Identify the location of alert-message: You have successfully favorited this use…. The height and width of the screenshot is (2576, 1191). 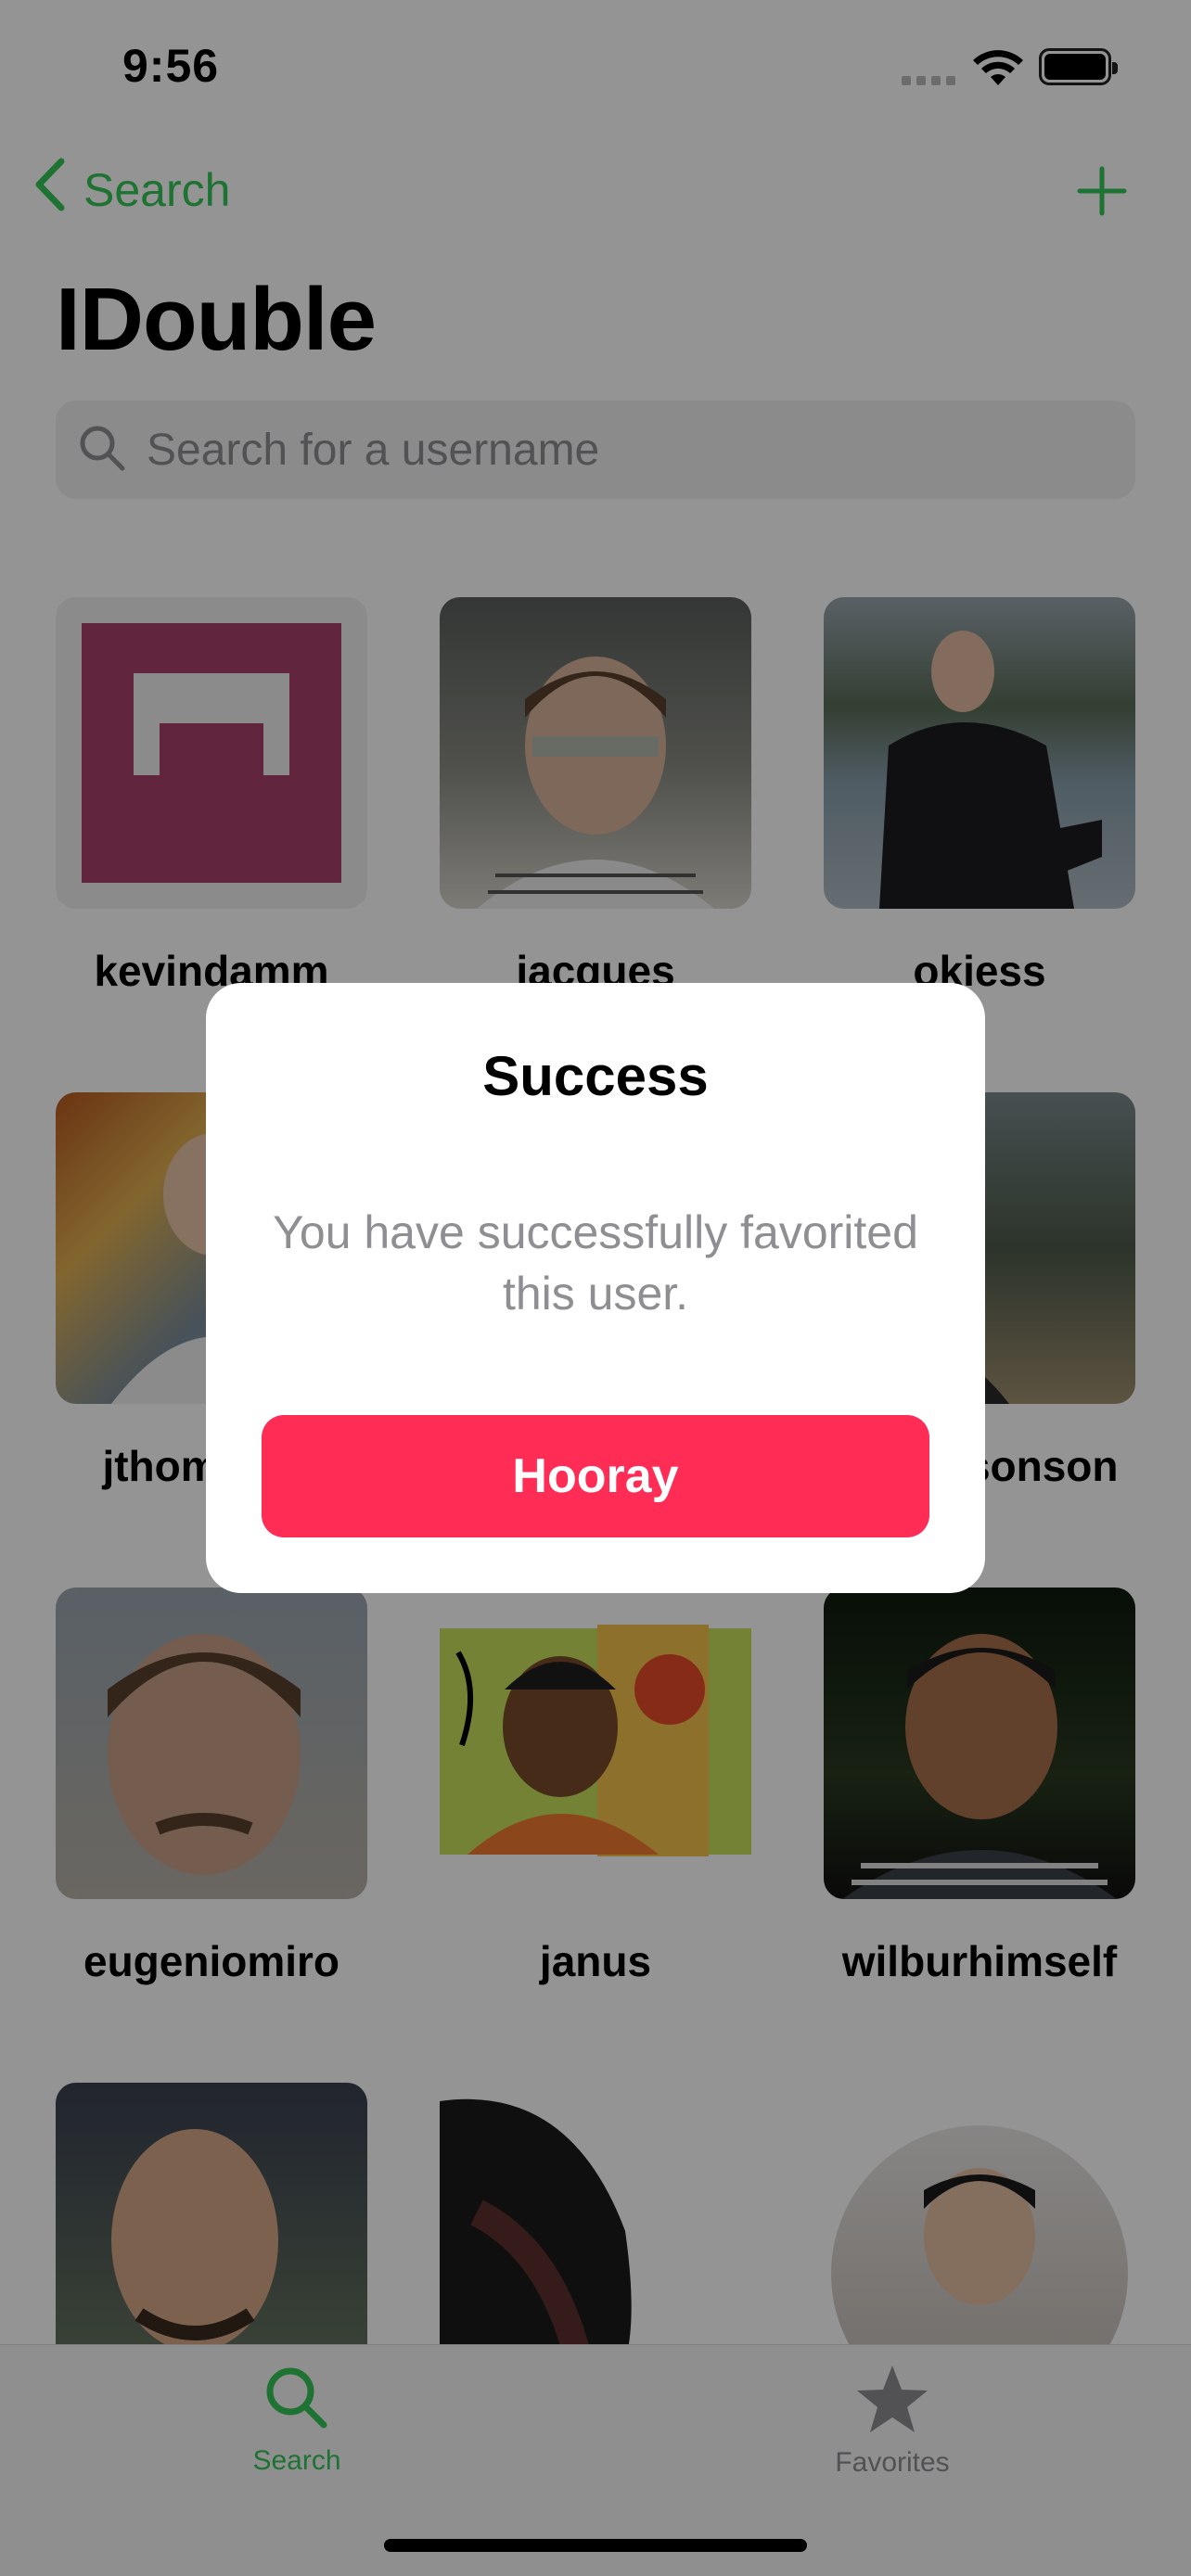
(595, 1263).